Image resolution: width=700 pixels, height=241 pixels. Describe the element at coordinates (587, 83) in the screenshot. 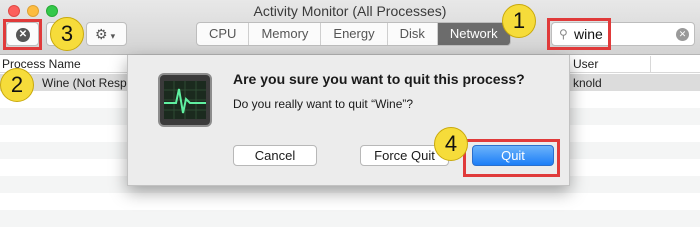

I see `user-cell: knold` at that location.